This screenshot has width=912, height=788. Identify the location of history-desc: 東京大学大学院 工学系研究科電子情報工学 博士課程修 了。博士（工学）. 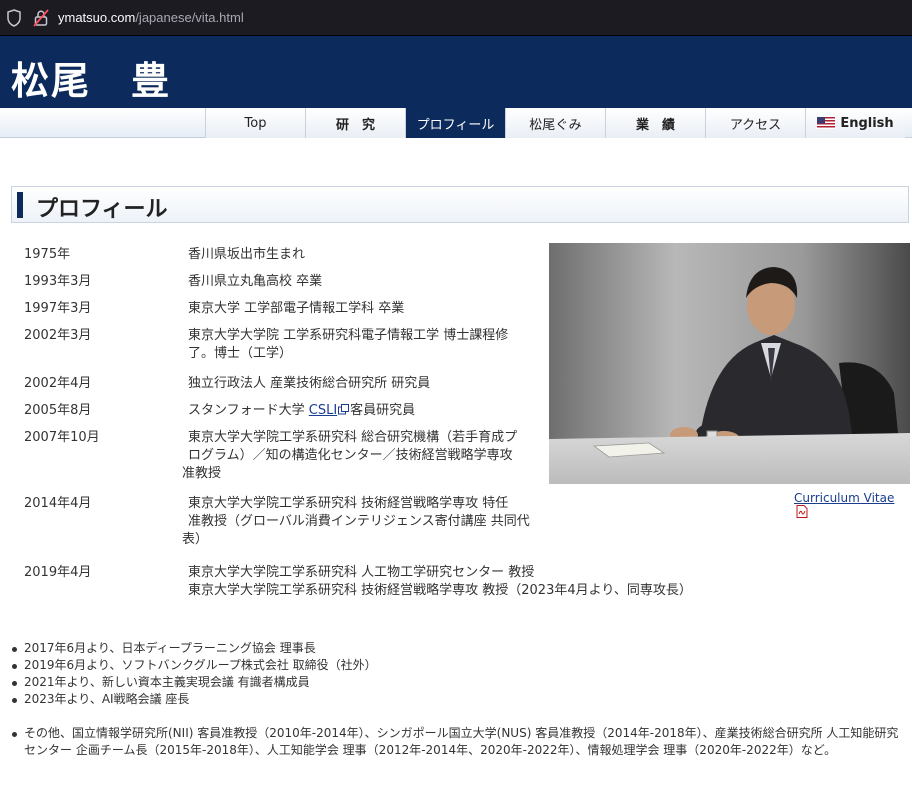
(348, 344).